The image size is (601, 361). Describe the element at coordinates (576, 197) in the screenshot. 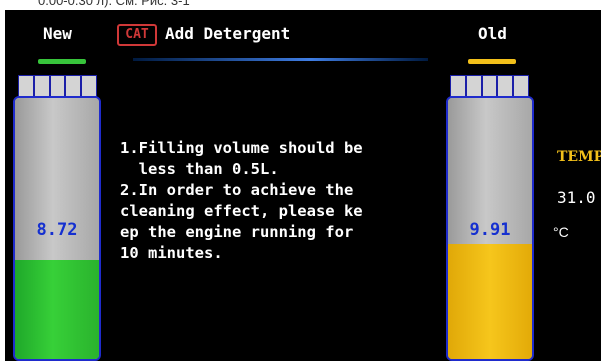

I see `temp-value: 31.0` at that location.